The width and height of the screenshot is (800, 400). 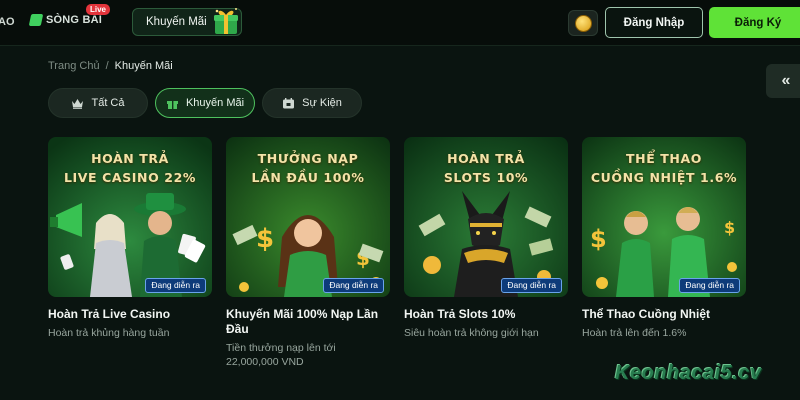 I want to click on nav-item-promotions: Khuyến Mãi, so click(x=187, y=22).